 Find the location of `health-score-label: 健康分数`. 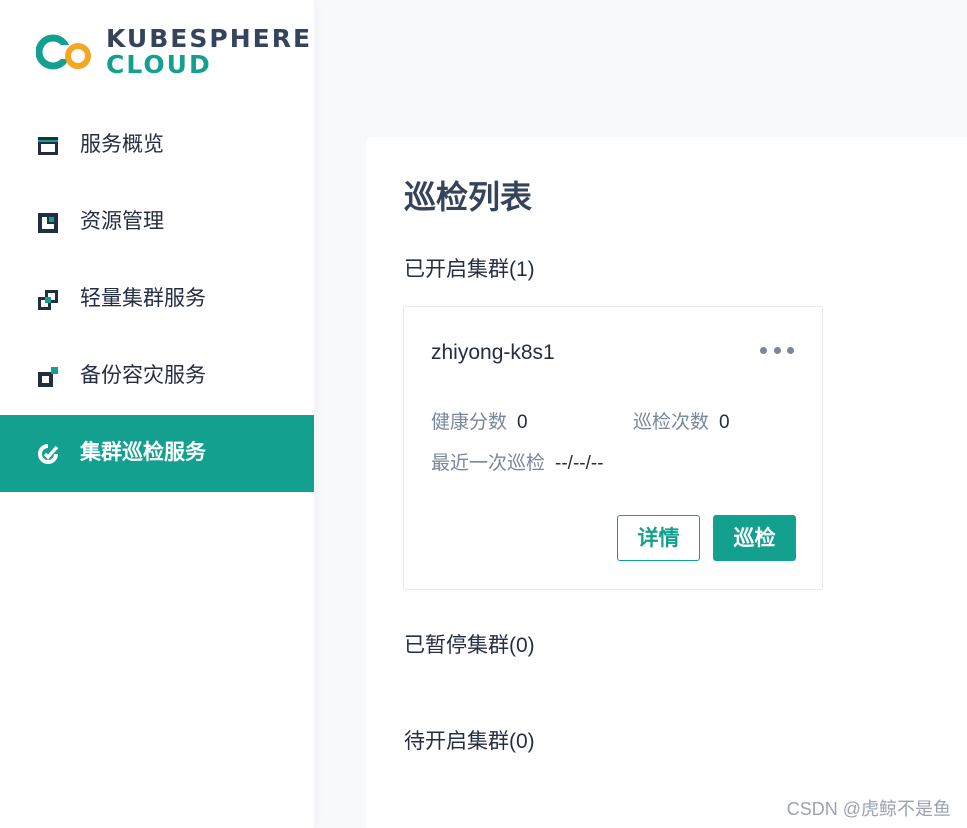

health-score-label: 健康分数 is located at coordinates (469, 422).